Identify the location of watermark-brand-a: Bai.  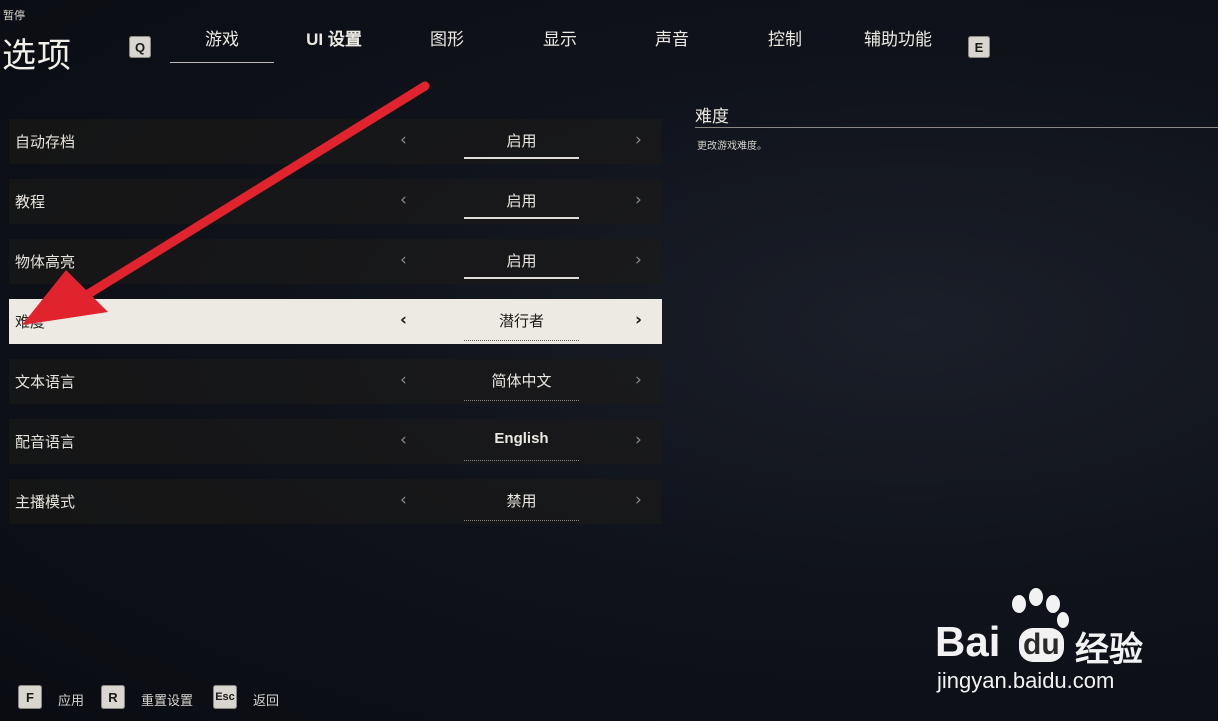
(968, 641).